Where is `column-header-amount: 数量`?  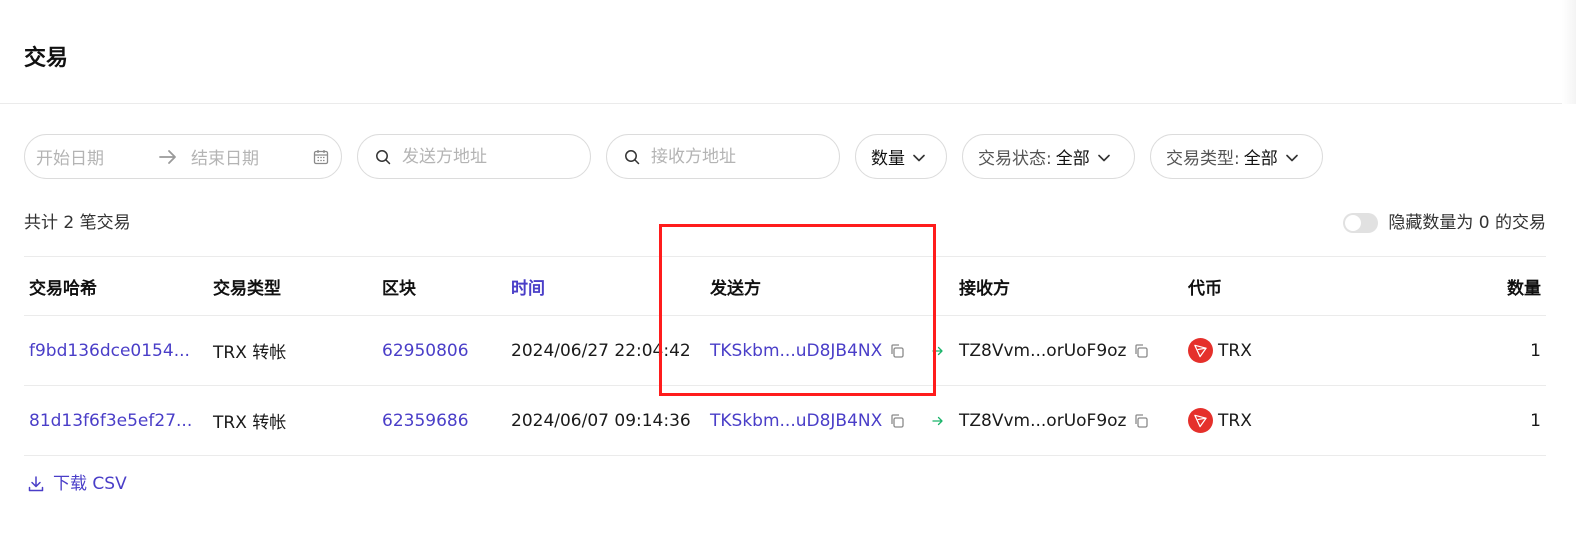
column-header-amount: 数量 is located at coordinates (1524, 288).